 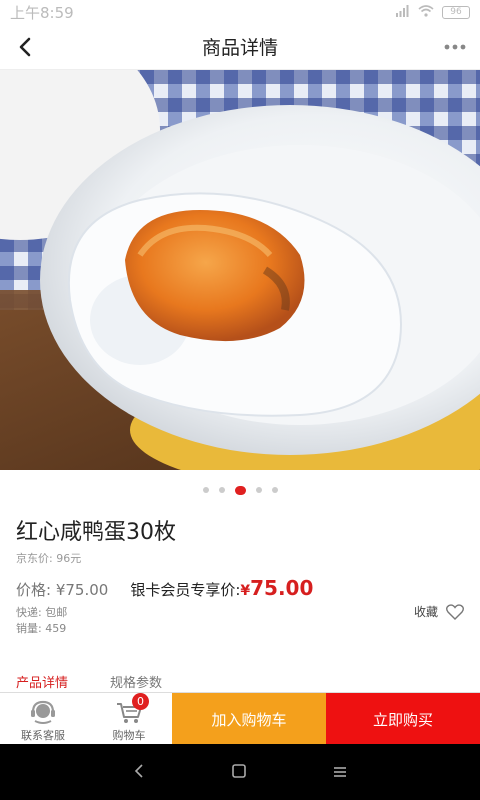 I want to click on system-nav-bar, so click(x=240, y=772).